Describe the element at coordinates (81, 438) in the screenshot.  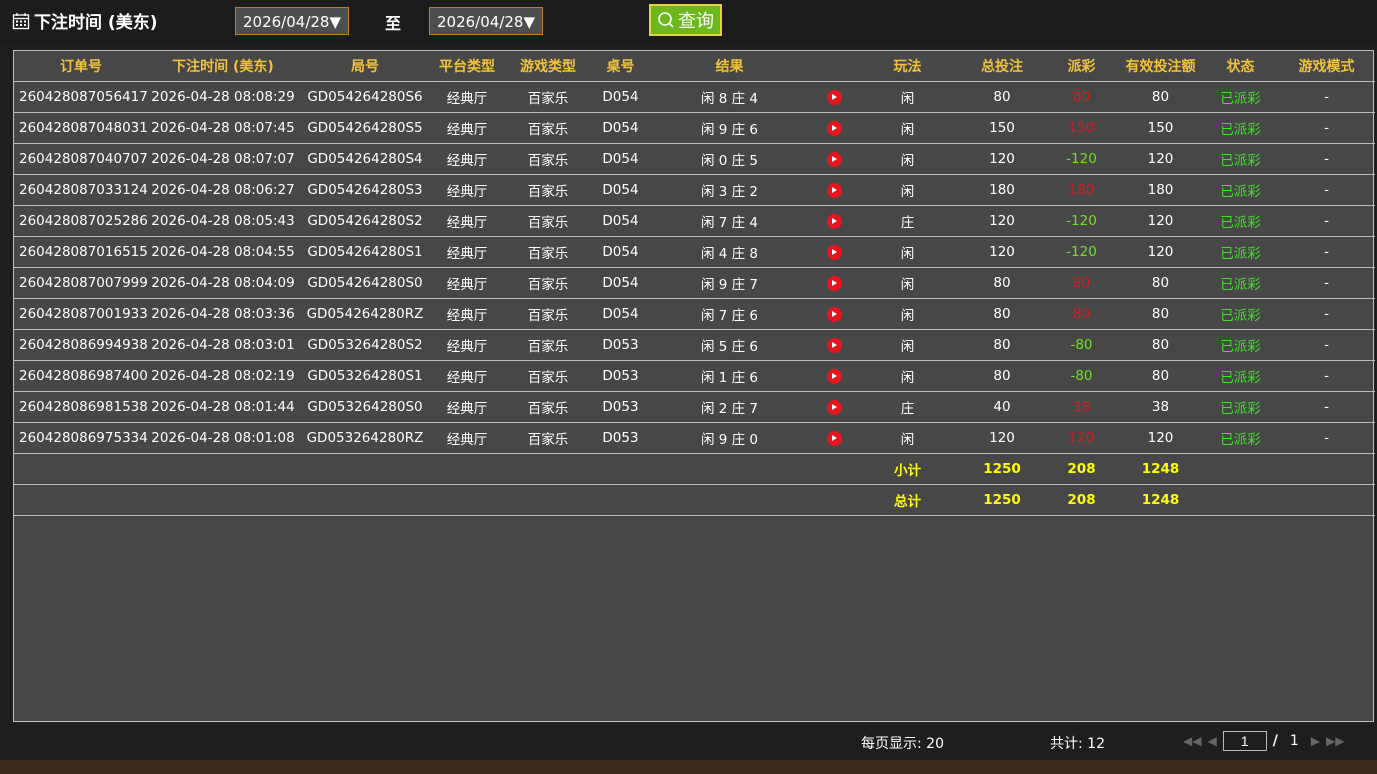
I see `order-cell: 260428086975334` at that location.